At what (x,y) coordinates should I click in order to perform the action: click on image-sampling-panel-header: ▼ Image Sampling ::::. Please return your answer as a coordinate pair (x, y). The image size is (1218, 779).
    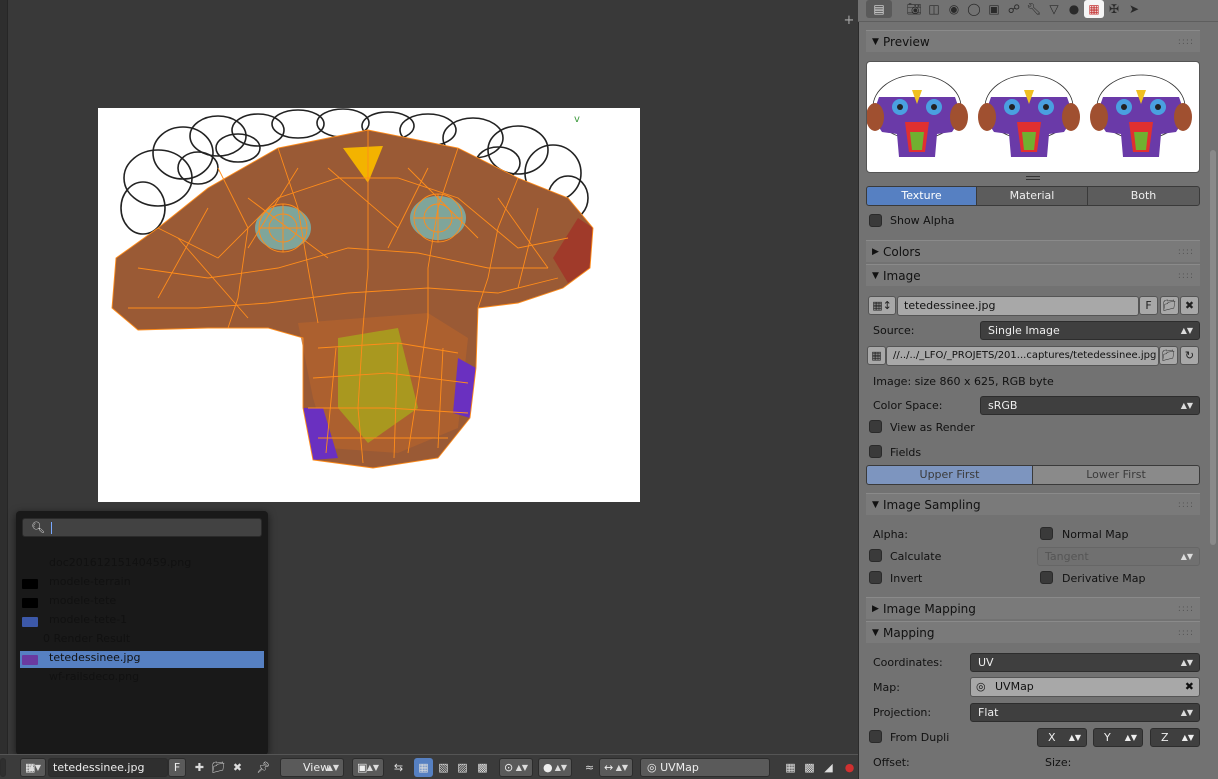
    Looking at the image, I should click on (1033, 504).